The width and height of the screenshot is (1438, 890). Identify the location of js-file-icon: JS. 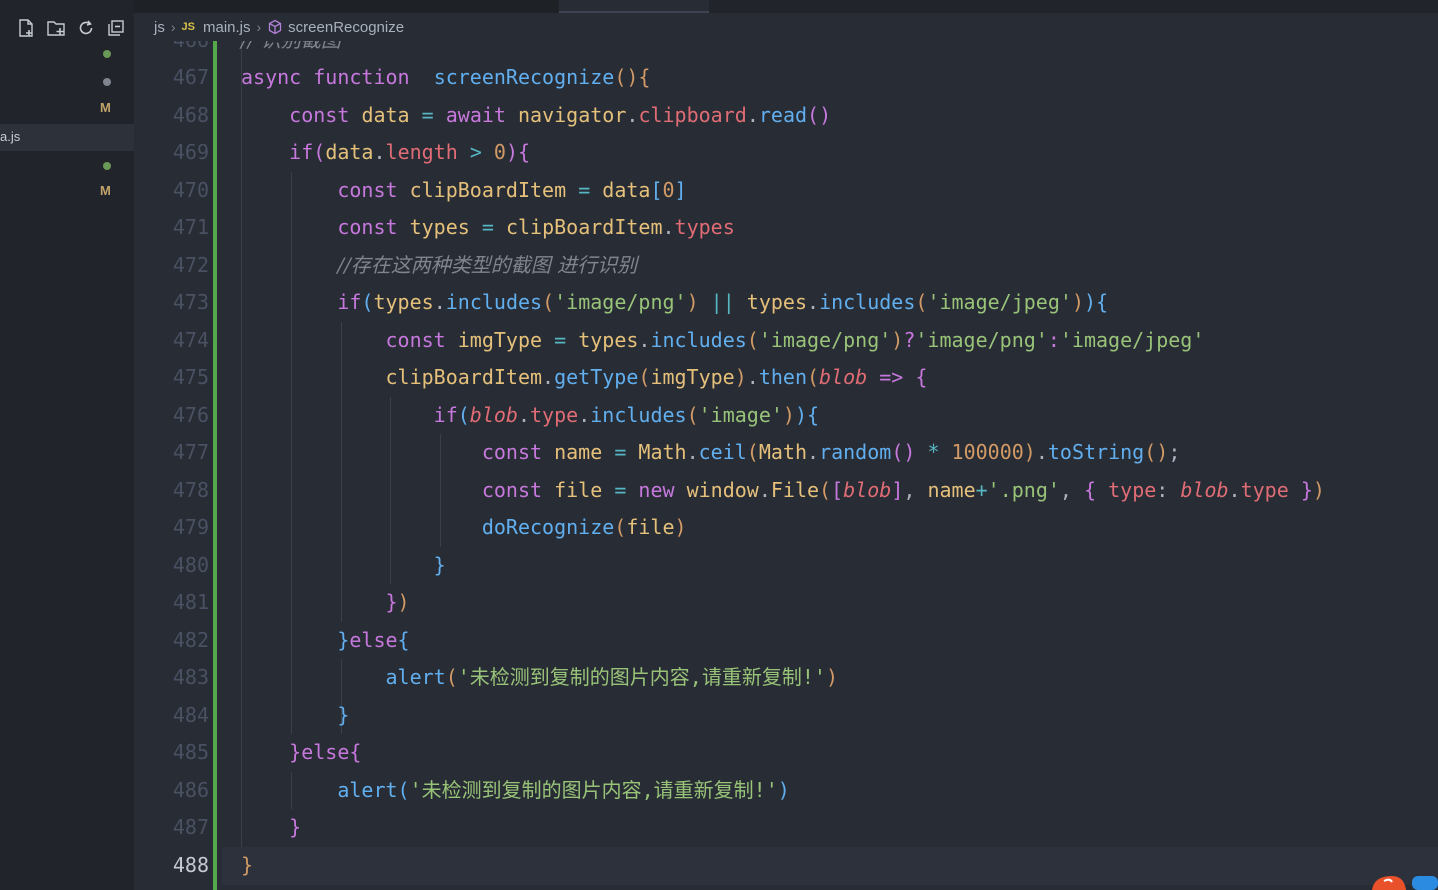
(188, 27).